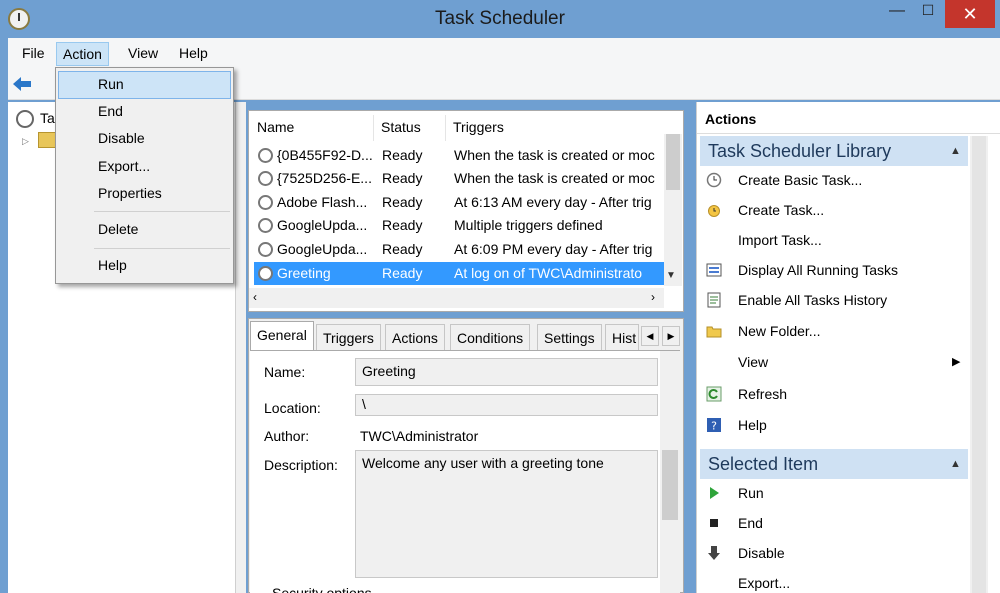  Describe the element at coordinates (255, 297) in the screenshot. I see `scroll-left-arrow-icon: ‹` at that location.